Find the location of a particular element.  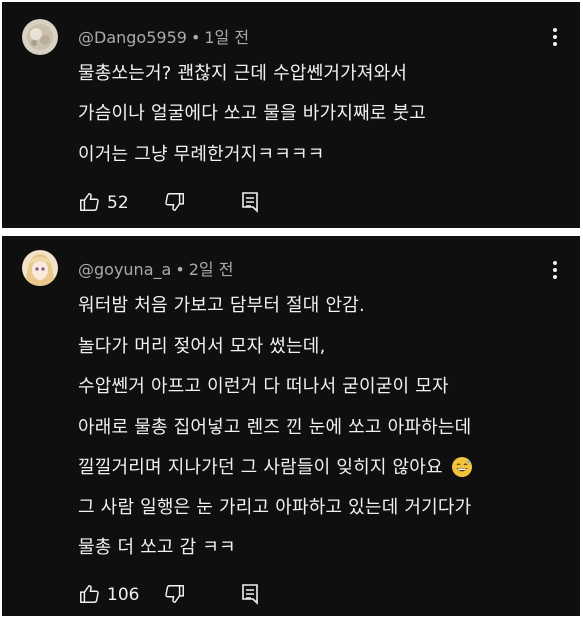

comment-text-line: 물총쏘는거? 괜찮지 근데 수압쎈거가져와서 is located at coordinates (243, 73).